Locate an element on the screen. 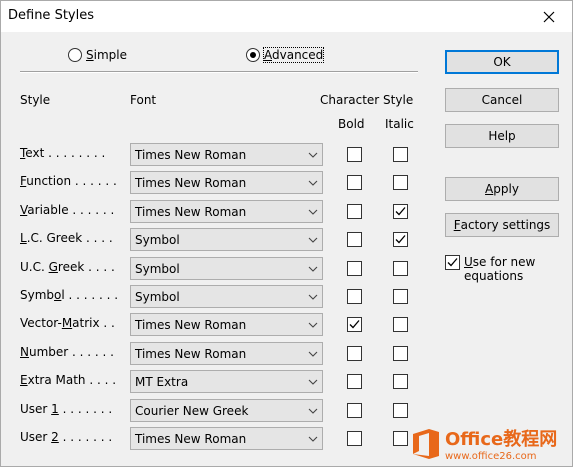  use-for-new-checkbox is located at coordinates (452, 262).